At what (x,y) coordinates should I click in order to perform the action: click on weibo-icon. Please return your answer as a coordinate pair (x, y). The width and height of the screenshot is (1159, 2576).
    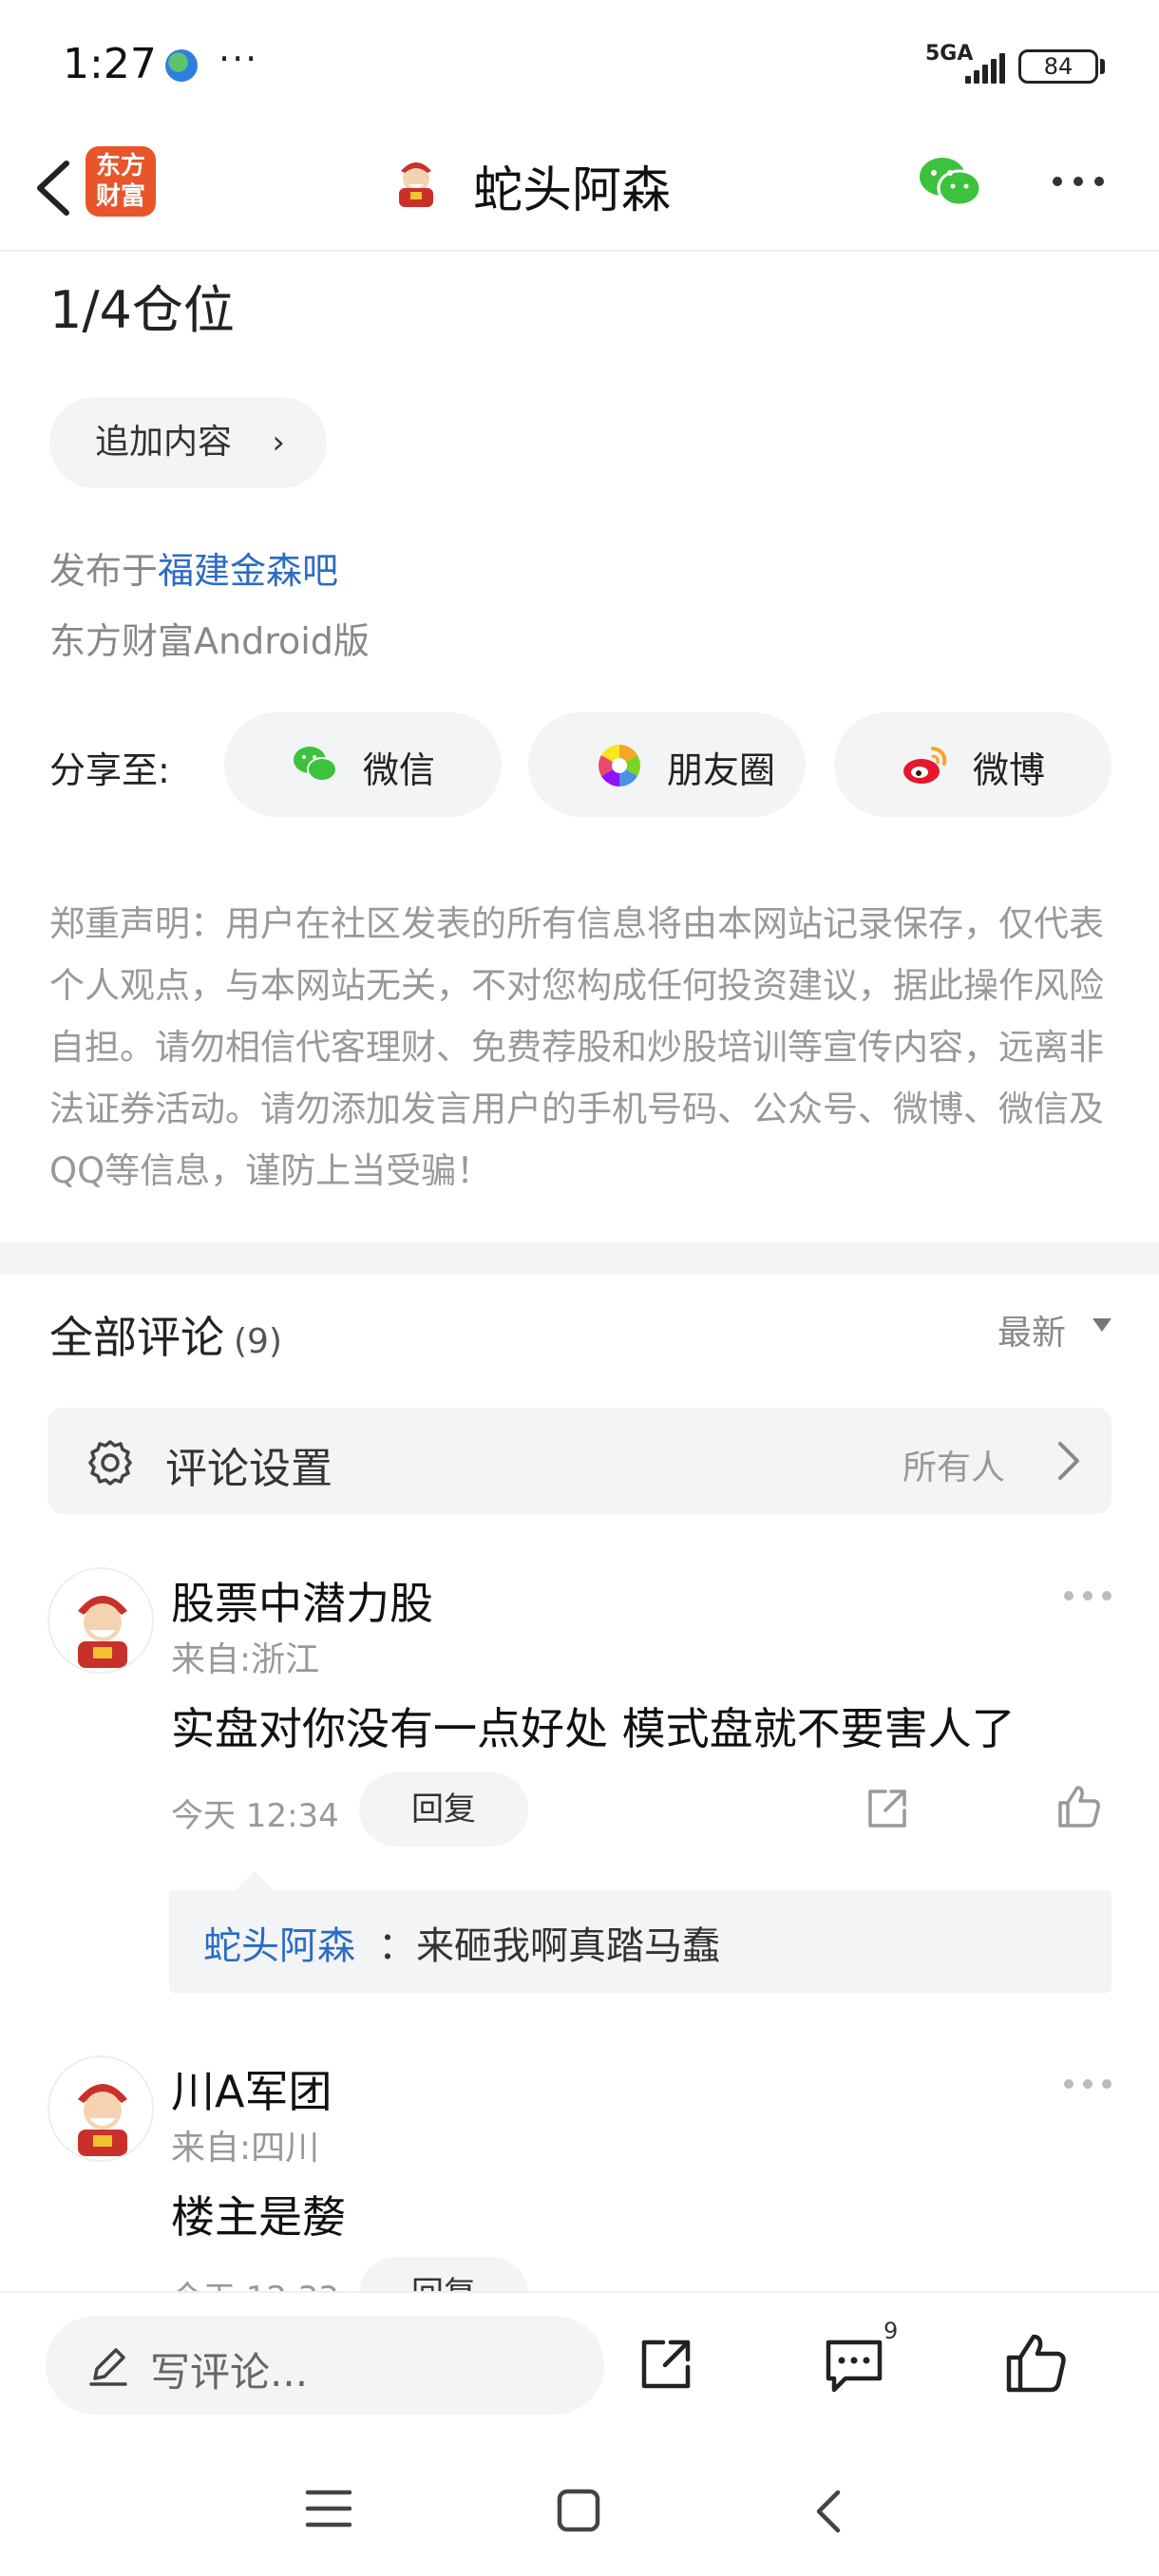
    Looking at the image, I should click on (925, 765).